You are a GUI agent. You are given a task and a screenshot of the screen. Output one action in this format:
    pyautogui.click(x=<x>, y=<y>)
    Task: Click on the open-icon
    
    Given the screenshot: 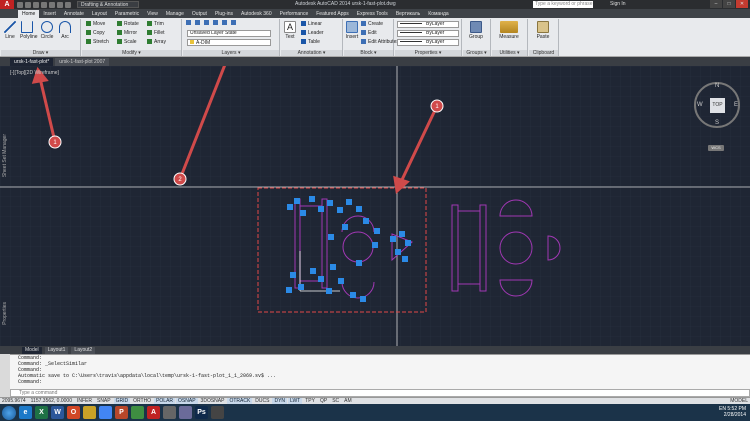 What is the action you would take?
    pyautogui.click(x=28, y=4)
    